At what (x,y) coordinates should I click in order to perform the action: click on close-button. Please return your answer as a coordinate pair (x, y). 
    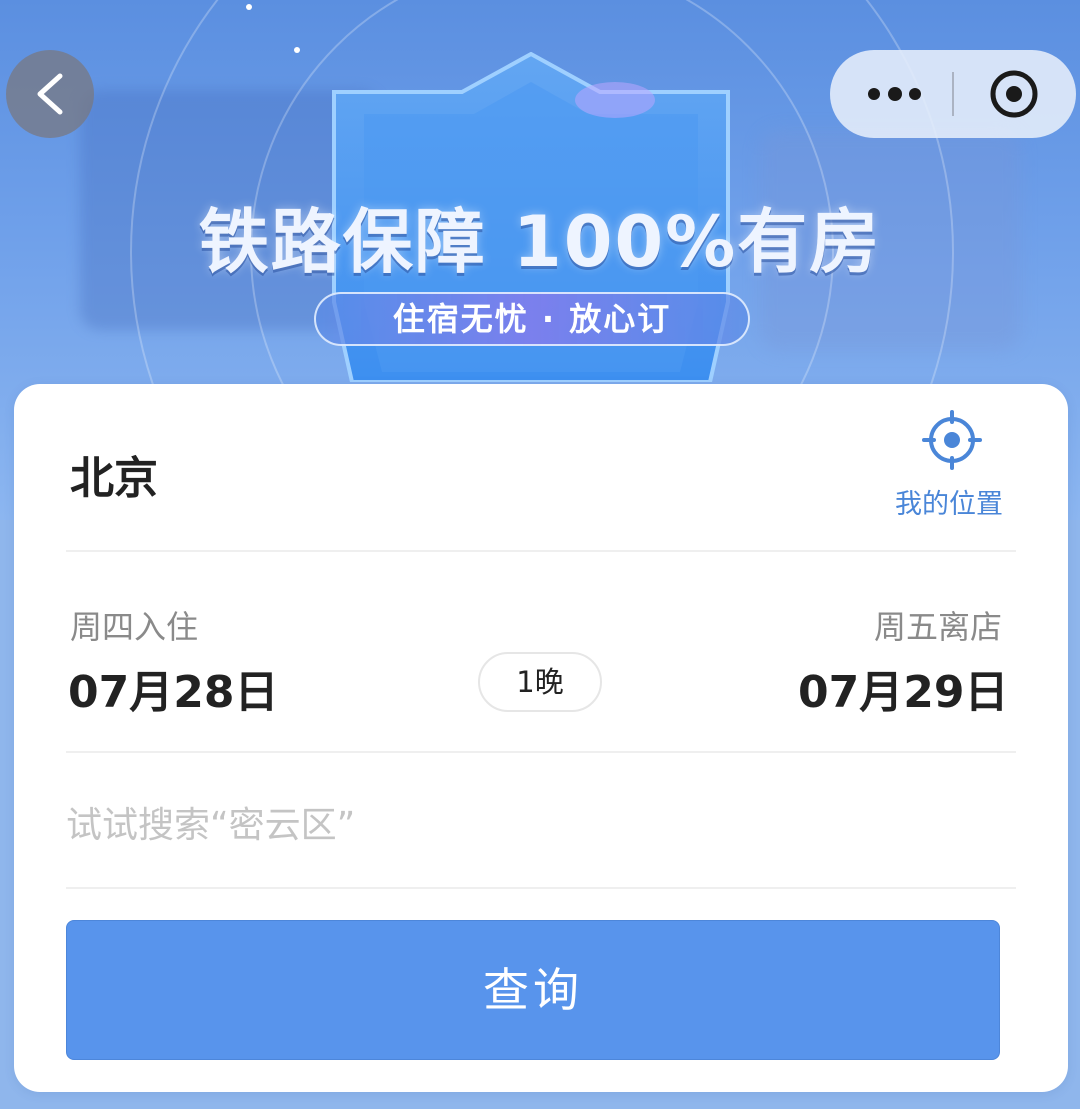
    Looking at the image, I should click on (1015, 94).